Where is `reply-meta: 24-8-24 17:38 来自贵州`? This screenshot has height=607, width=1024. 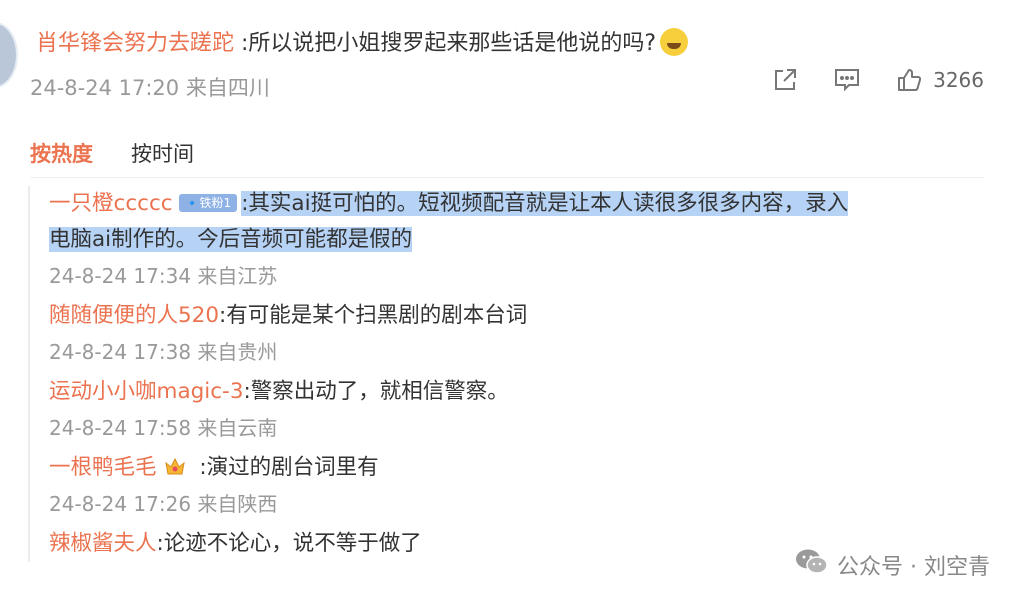
reply-meta: 24-8-24 17:38 来自贵州 is located at coordinates (163, 352).